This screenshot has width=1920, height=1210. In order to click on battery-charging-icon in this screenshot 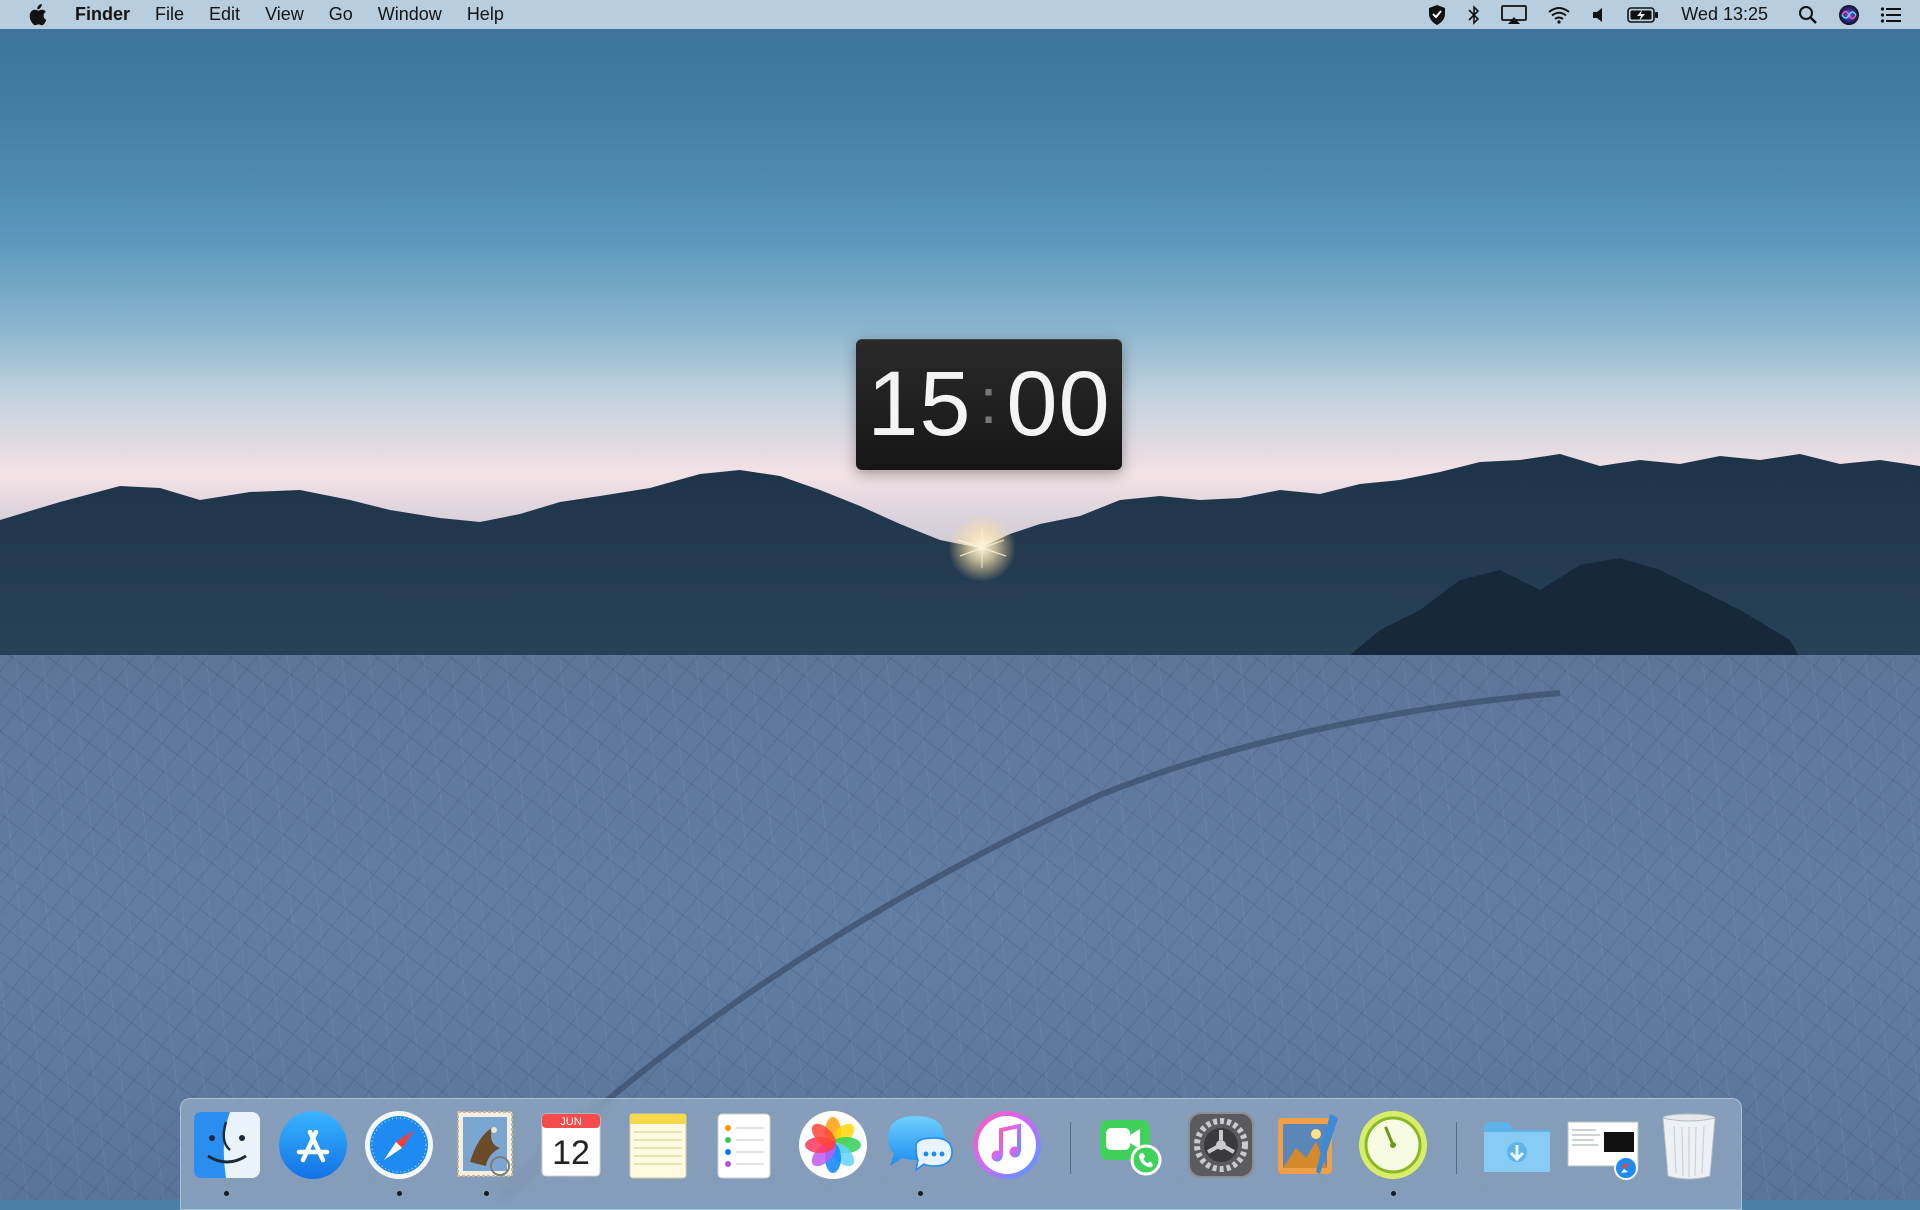, I will do `click(1643, 14)`.